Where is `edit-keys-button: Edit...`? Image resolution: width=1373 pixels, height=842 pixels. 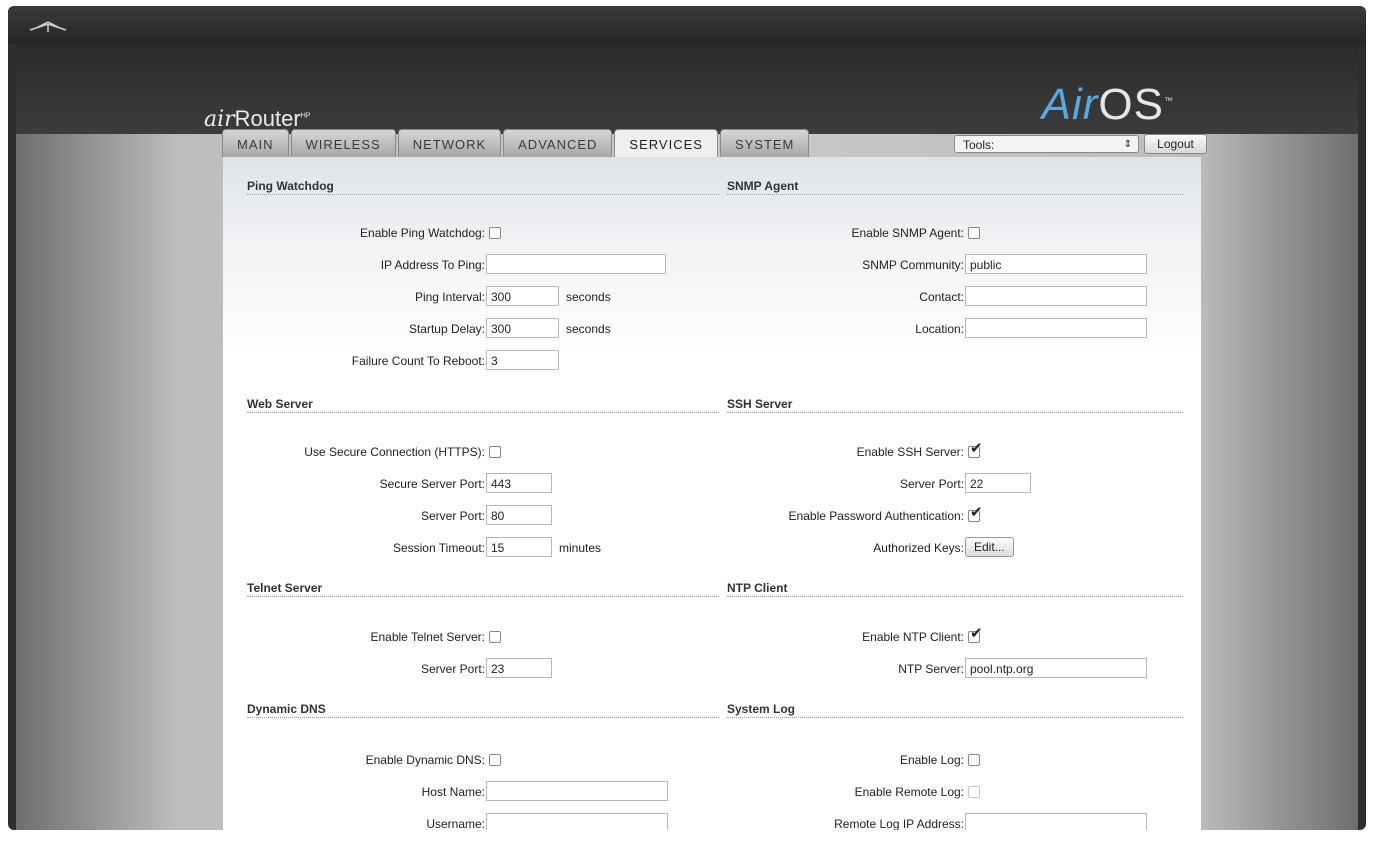
edit-keys-button: Edit... is located at coordinates (989, 547).